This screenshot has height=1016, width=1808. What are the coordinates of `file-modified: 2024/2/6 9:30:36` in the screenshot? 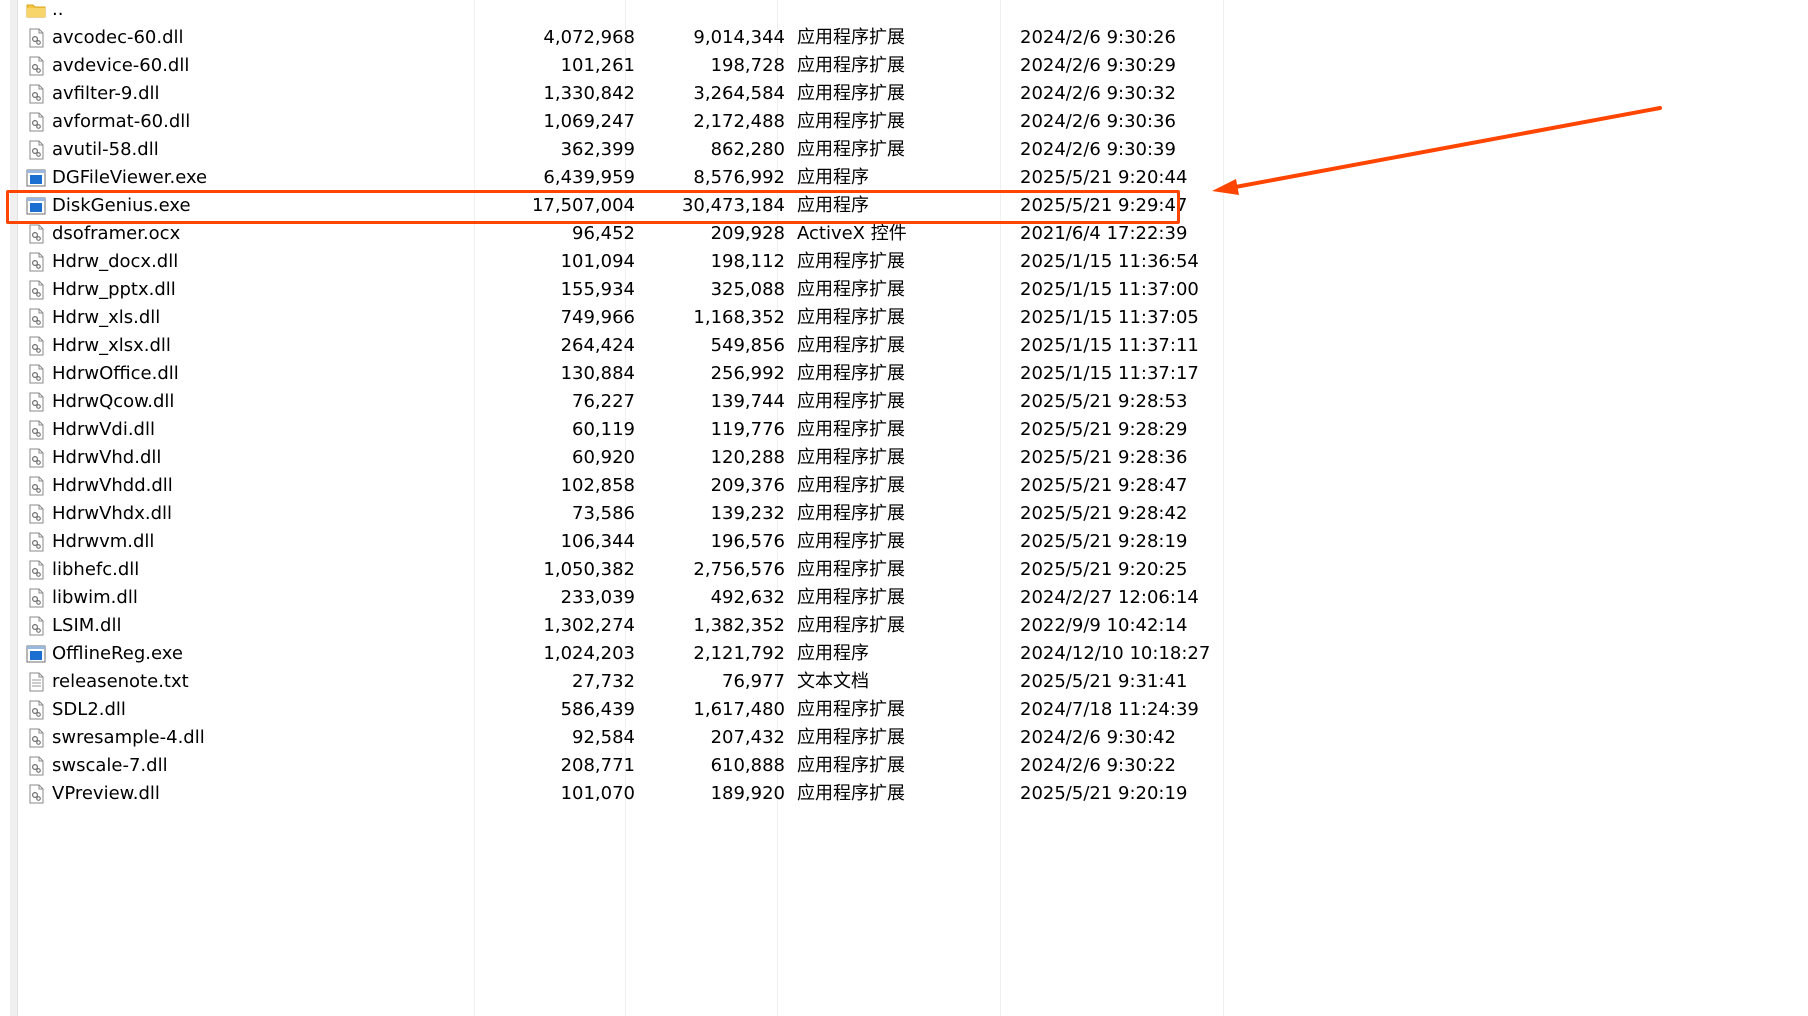 It's located at (1098, 121).